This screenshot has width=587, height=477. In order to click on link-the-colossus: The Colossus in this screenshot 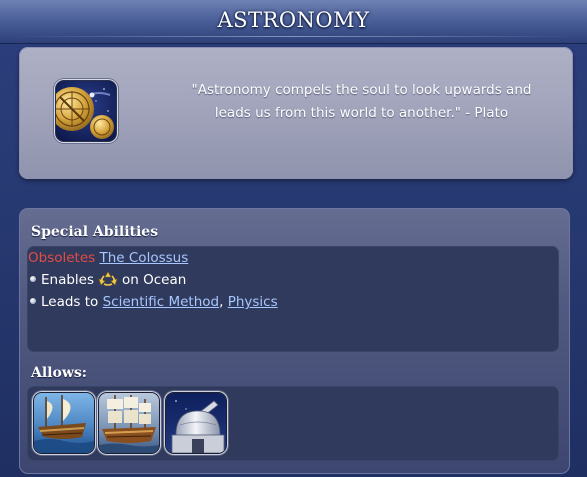, I will do `click(143, 258)`.